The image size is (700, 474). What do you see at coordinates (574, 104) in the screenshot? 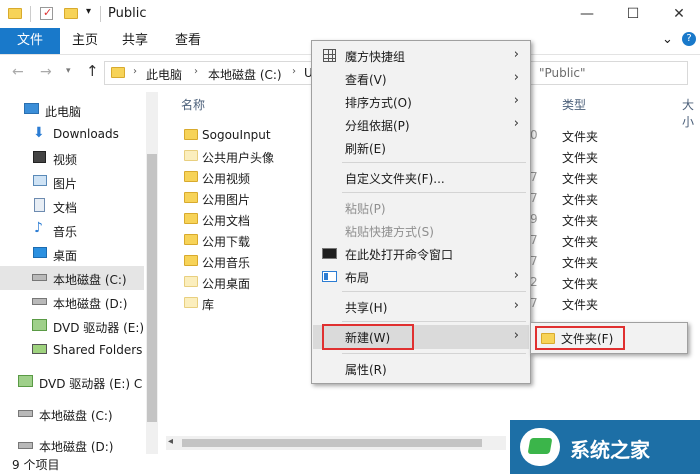
I see `column-header-type: 类型` at bounding box center [574, 104].